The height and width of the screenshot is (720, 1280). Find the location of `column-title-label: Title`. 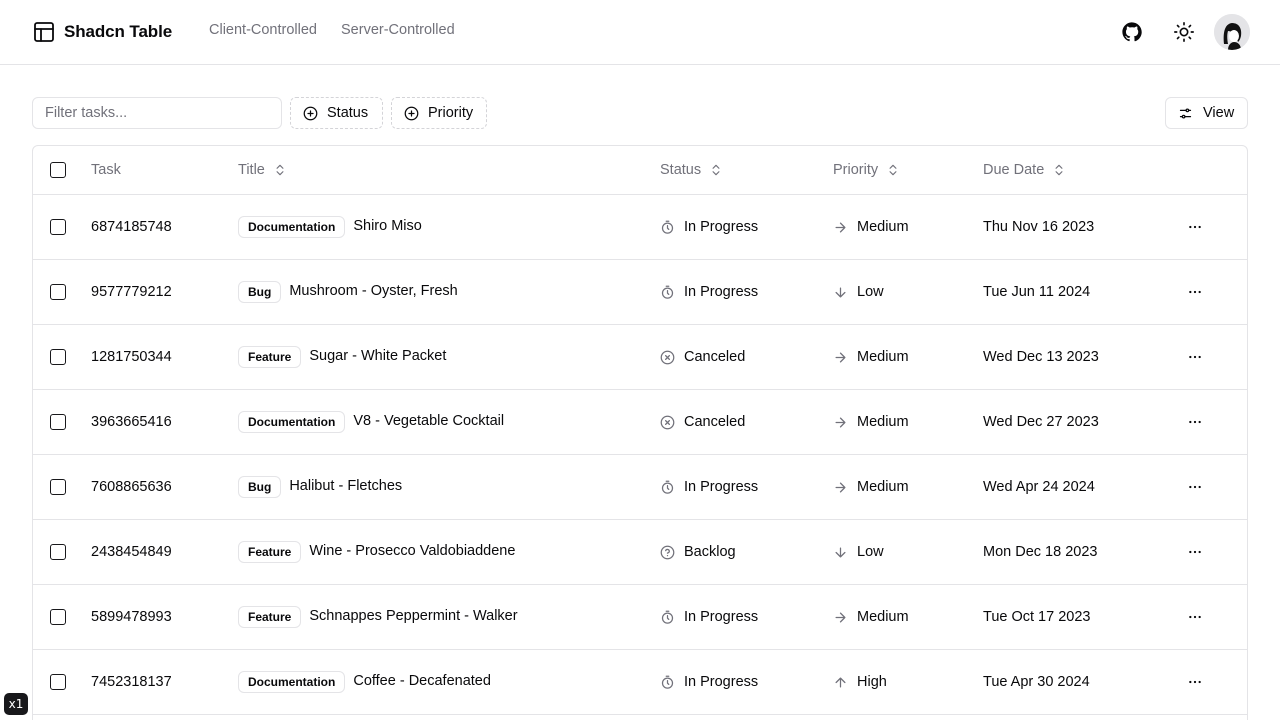

column-title-label: Title is located at coordinates (251, 170).